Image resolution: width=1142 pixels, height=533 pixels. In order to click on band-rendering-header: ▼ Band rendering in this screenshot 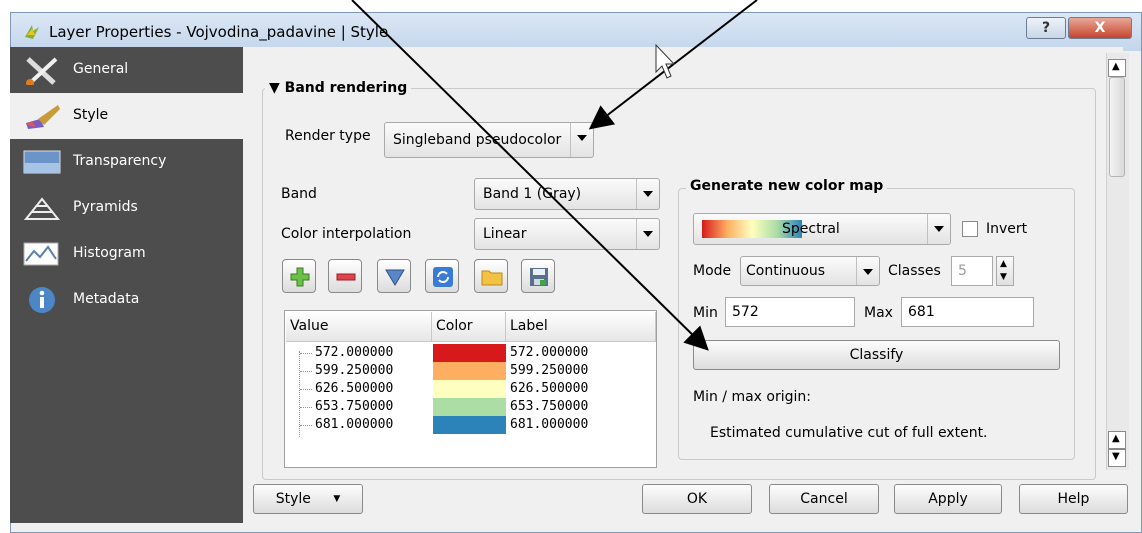, I will do `click(338, 88)`.